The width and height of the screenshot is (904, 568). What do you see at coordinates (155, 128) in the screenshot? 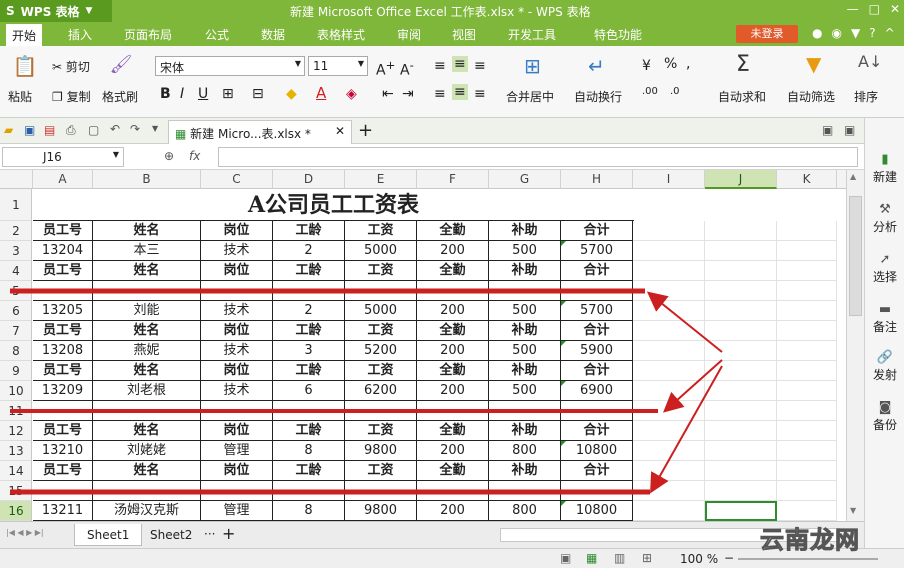
I see `chevron-down-icon: ▼` at bounding box center [155, 128].